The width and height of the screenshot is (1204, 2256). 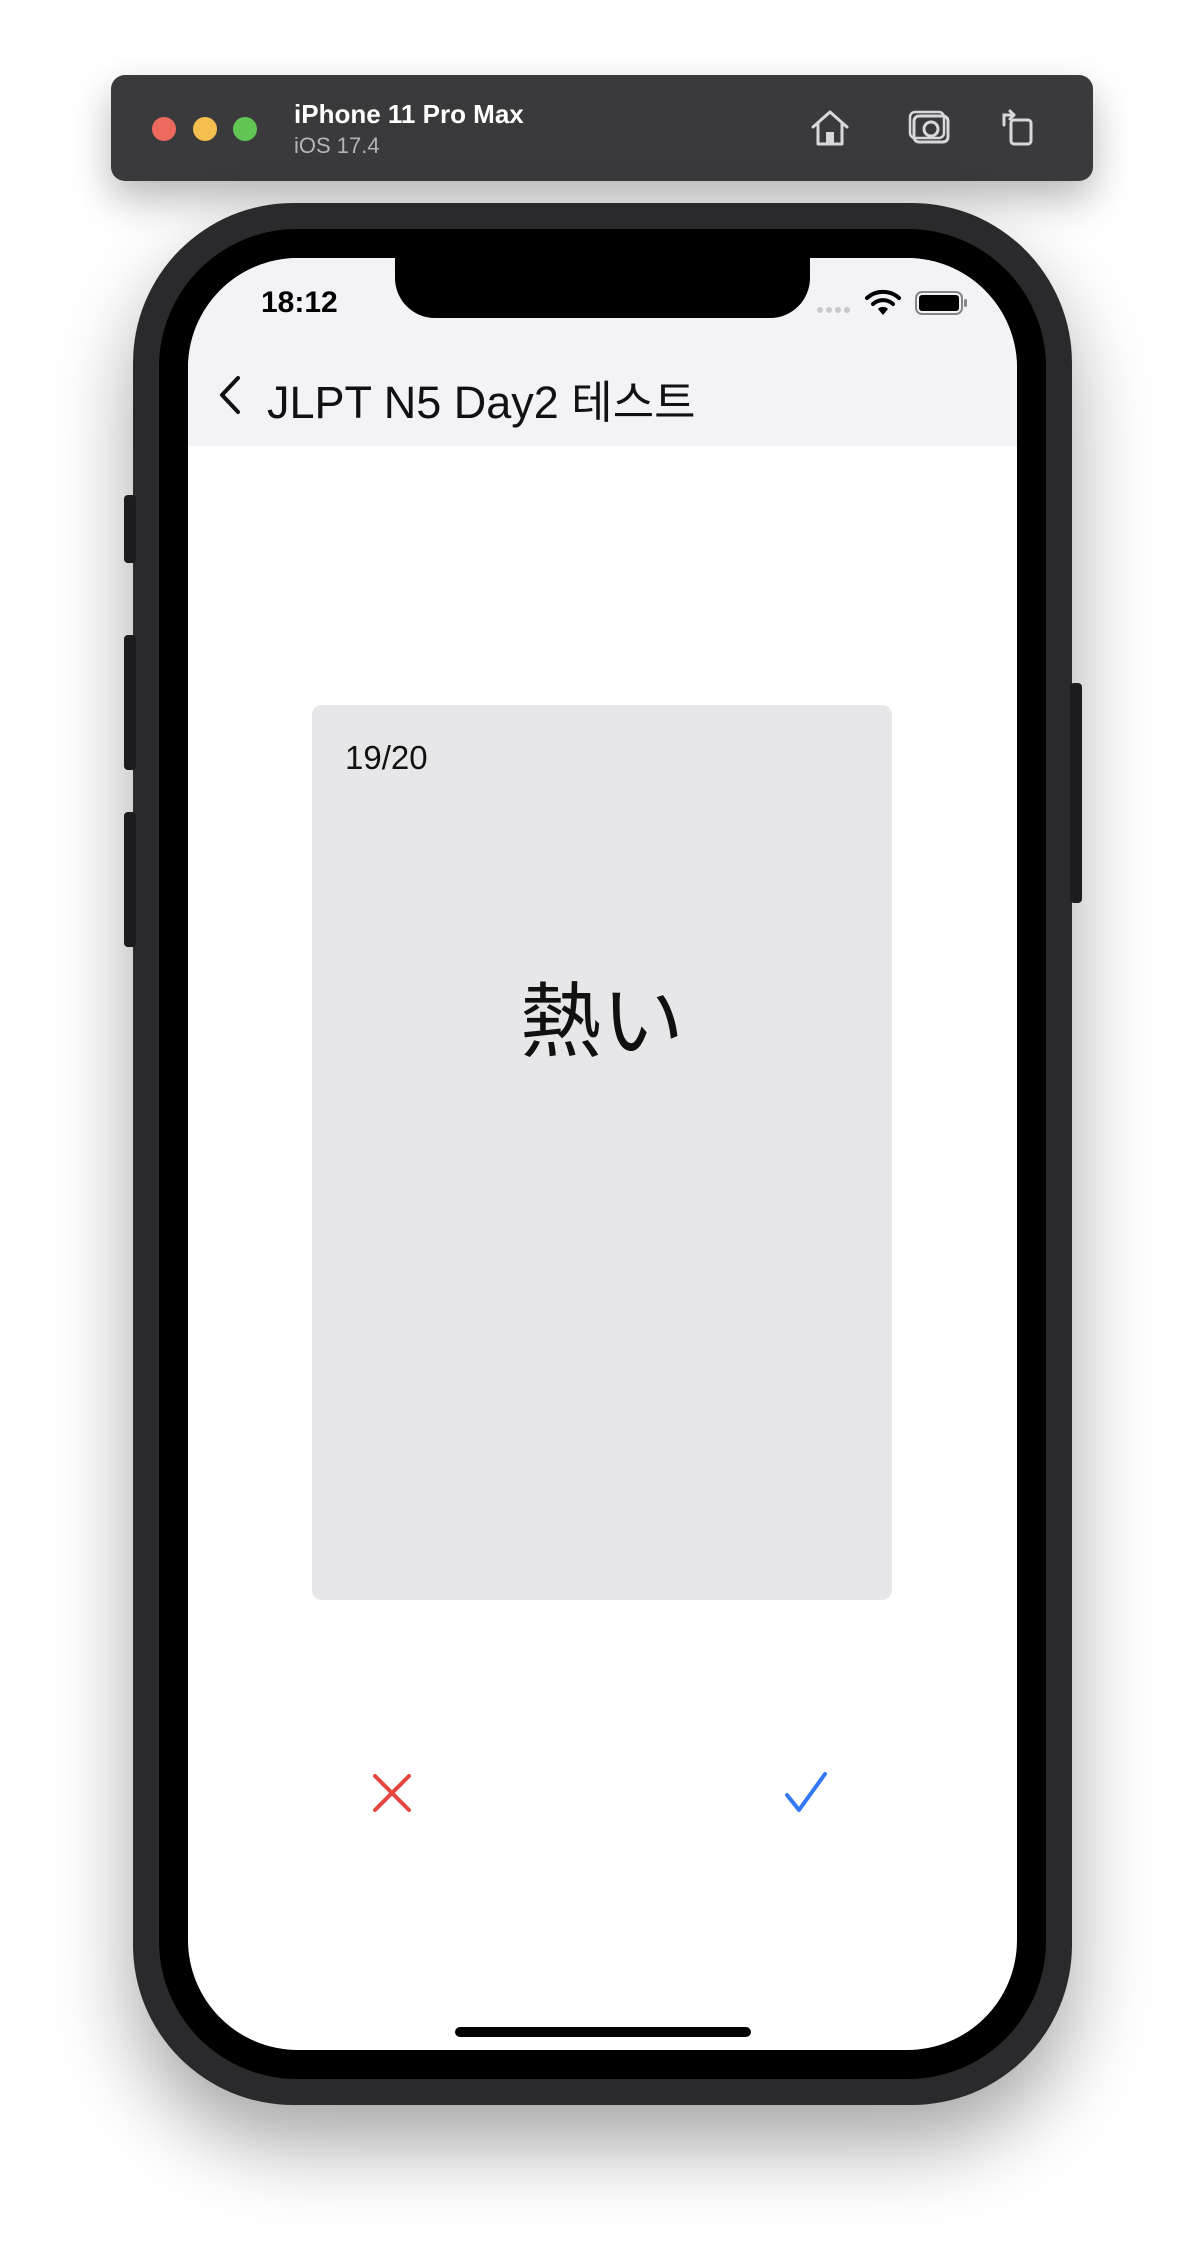 What do you see at coordinates (1076, 793) in the screenshot?
I see `power-button` at bounding box center [1076, 793].